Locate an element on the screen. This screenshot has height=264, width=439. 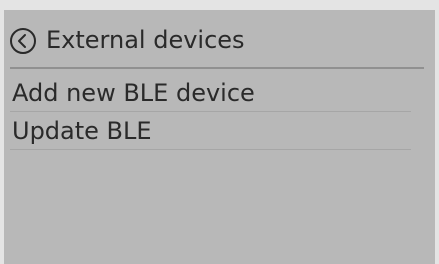
header-divider is located at coordinates (217, 68).